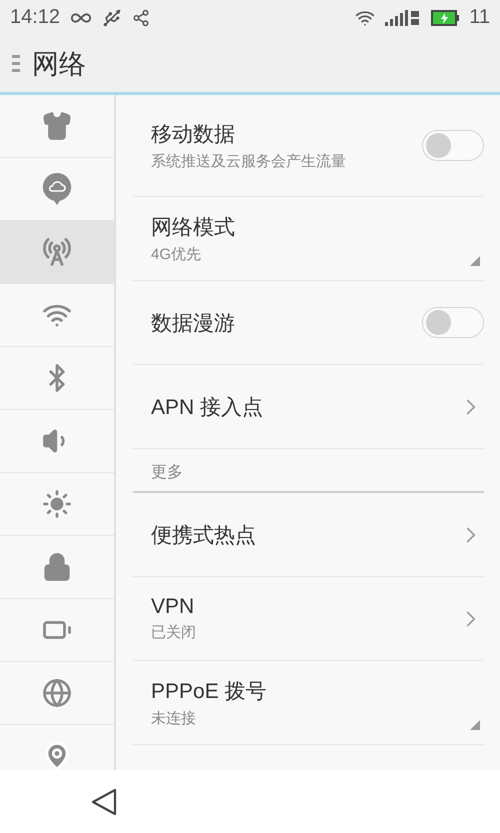 The image size is (500, 833). What do you see at coordinates (193, 135) in the screenshot?
I see `setting-title: 移动数据` at bounding box center [193, 135].